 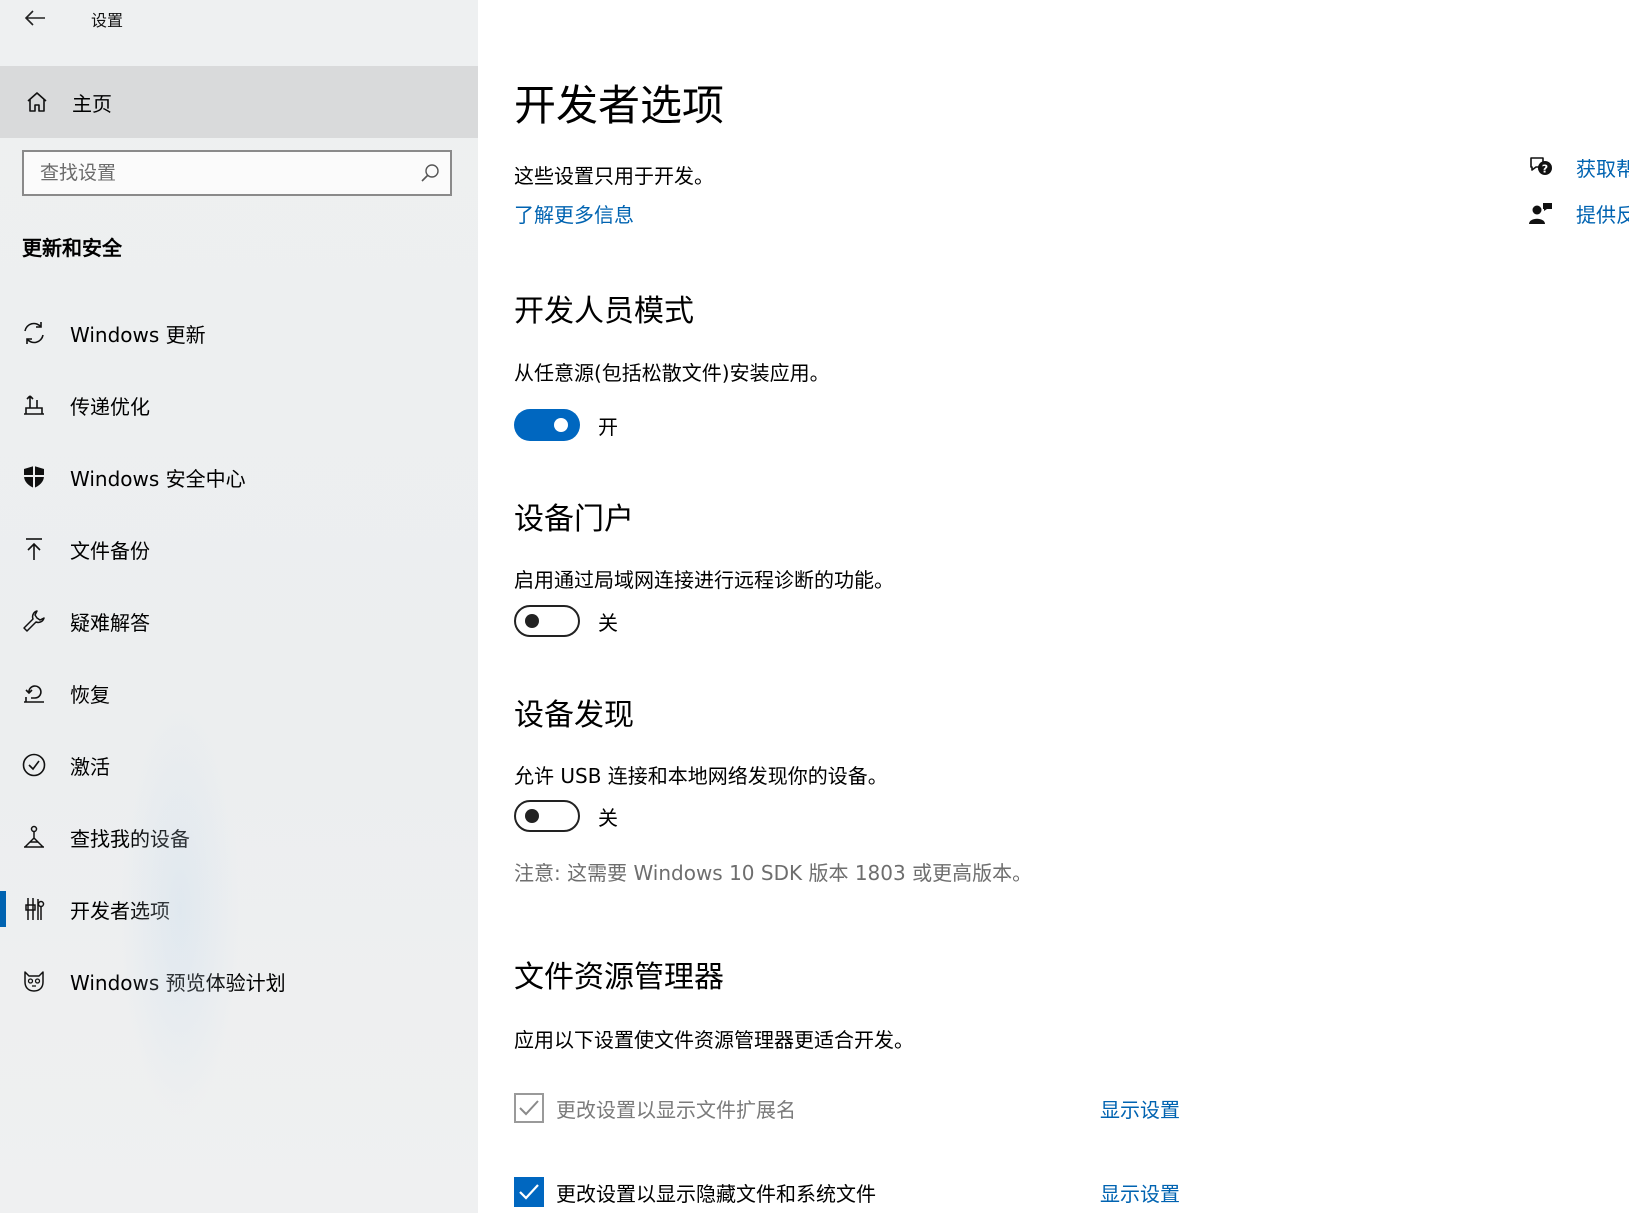 I want to click on sidebar-item-label: 恢复, so click(x=90, y=694).